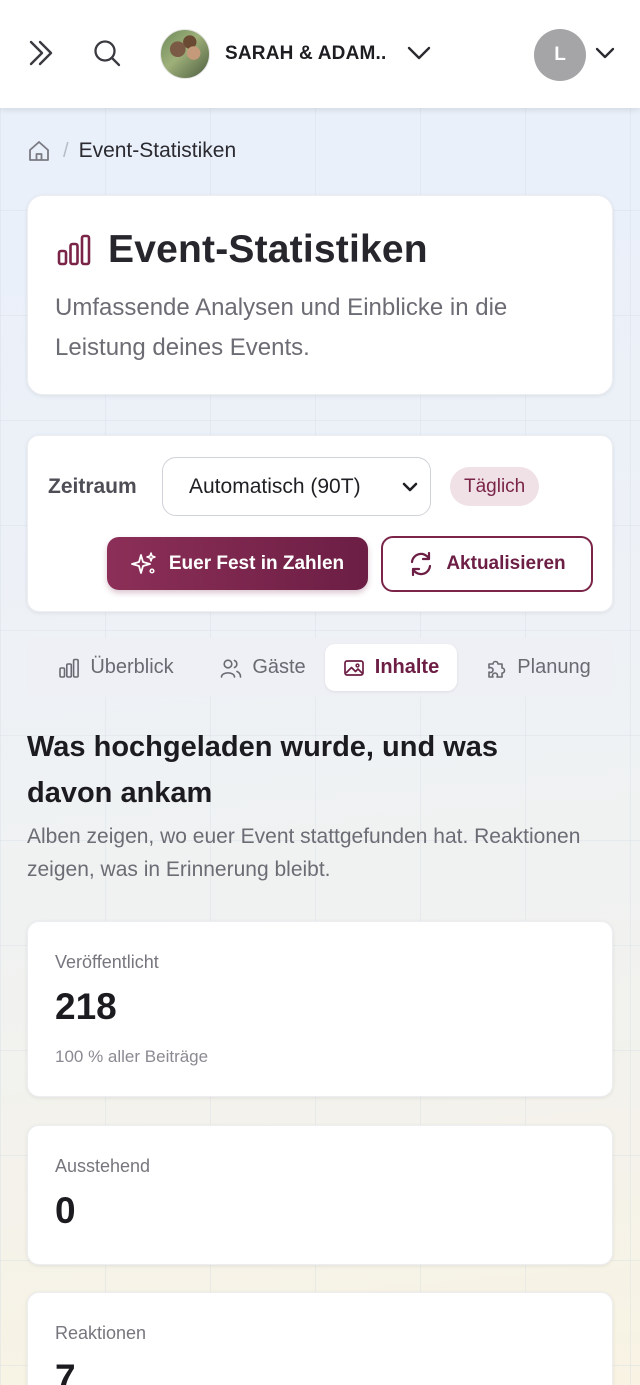 The width and height of the screenshot is (640, 1385). I want to click on tab-planning: Planung, so click(538, 667).